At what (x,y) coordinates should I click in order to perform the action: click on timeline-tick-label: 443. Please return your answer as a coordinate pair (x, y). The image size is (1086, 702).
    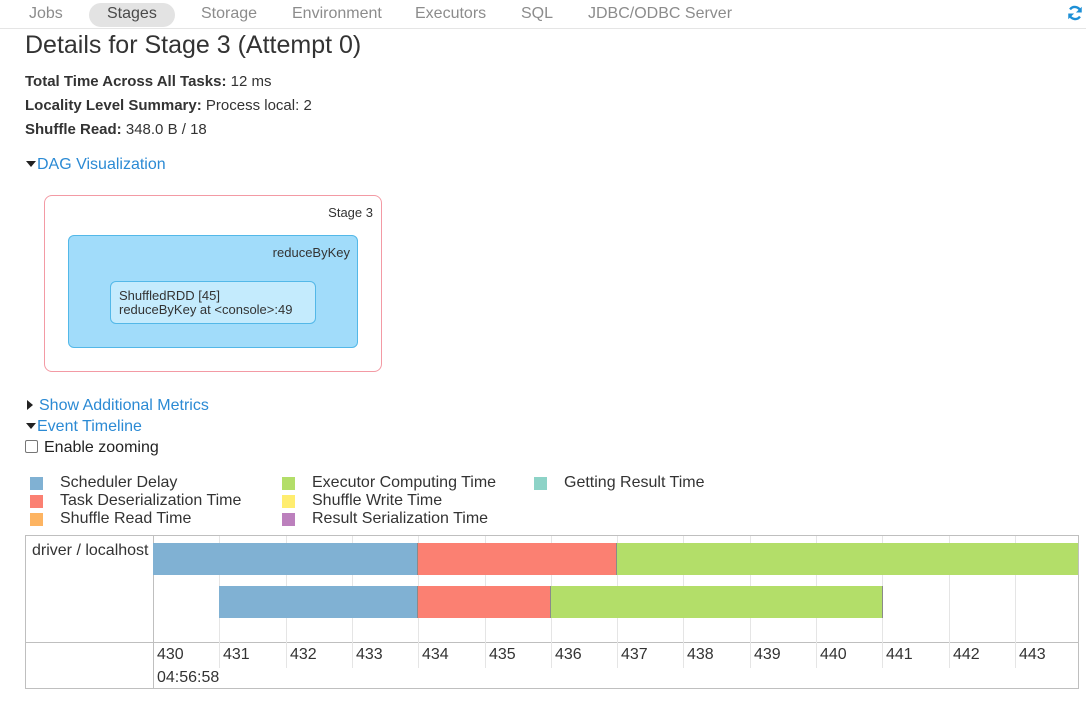
    Looking at the image, I should click on (1032, 654).